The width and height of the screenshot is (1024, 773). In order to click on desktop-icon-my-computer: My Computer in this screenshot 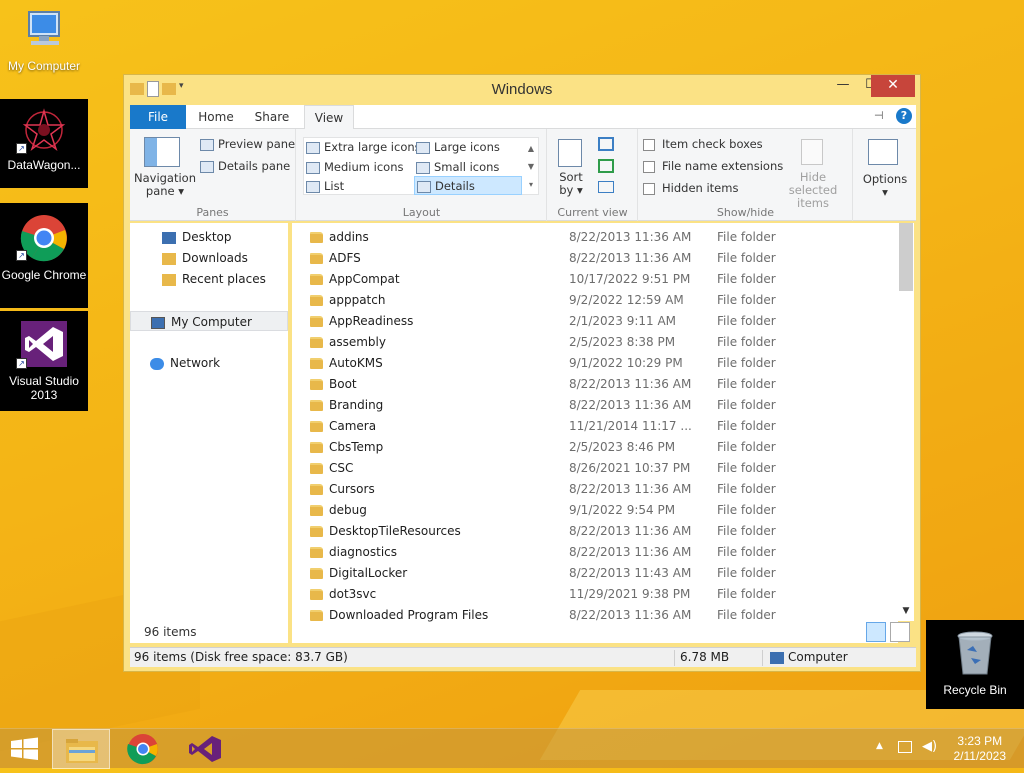, I will do `click(44, 40)`.